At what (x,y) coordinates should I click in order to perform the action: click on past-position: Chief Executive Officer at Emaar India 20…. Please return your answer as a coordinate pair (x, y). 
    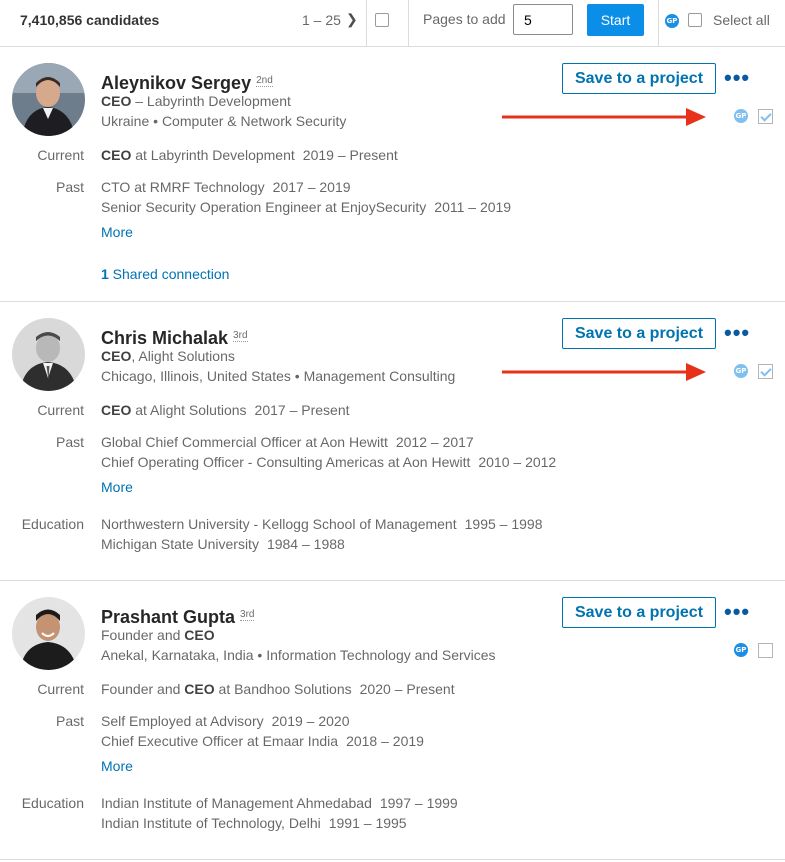
    Looking at the image, I should click on (262, 741).